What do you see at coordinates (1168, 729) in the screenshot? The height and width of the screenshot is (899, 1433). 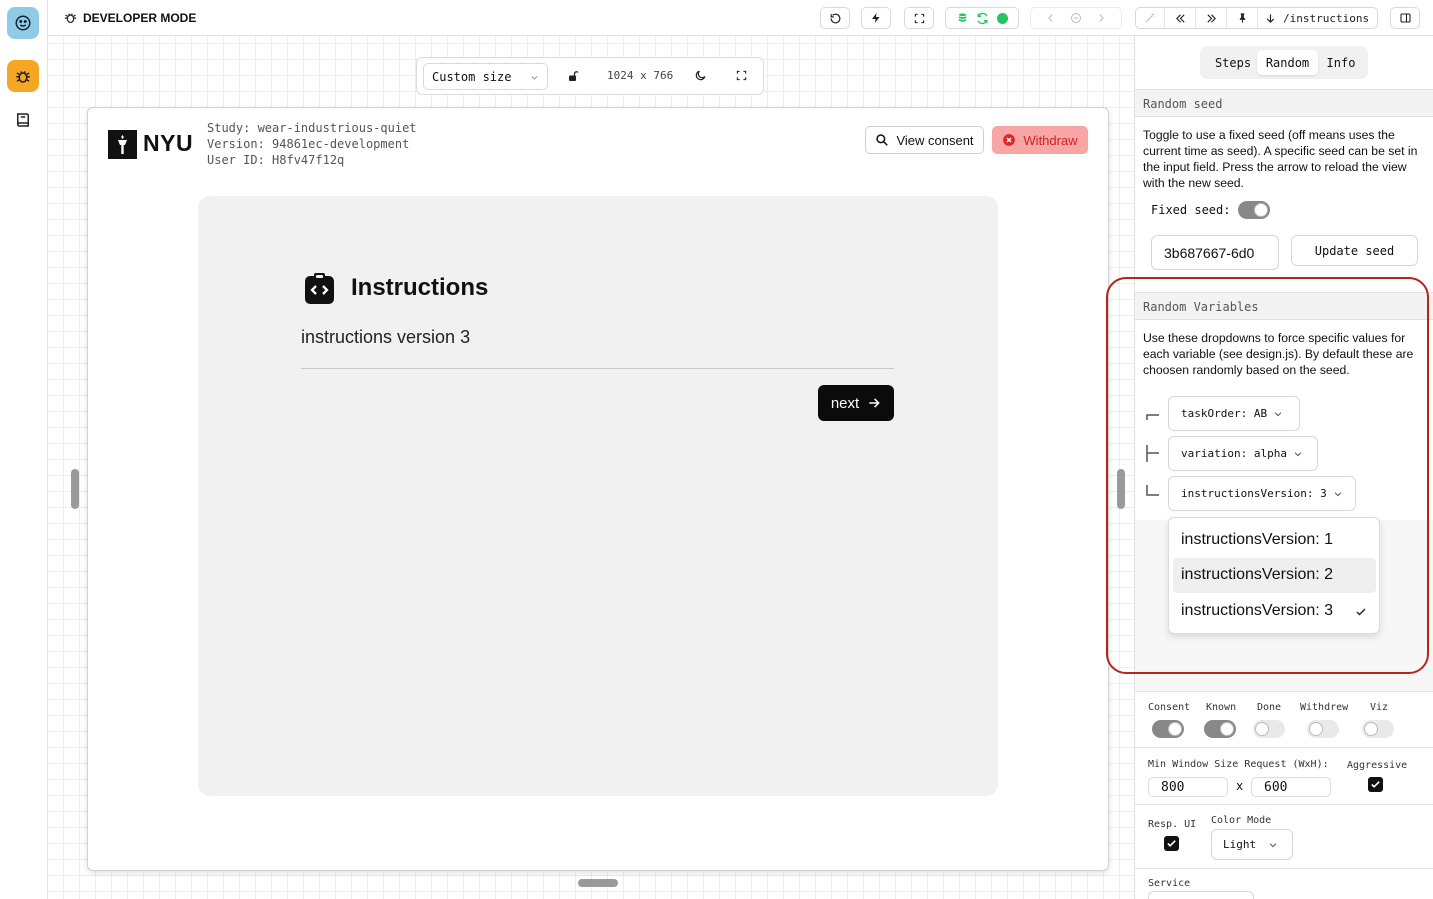 I see `consent-toggle` at bounding box center [1168, 729].